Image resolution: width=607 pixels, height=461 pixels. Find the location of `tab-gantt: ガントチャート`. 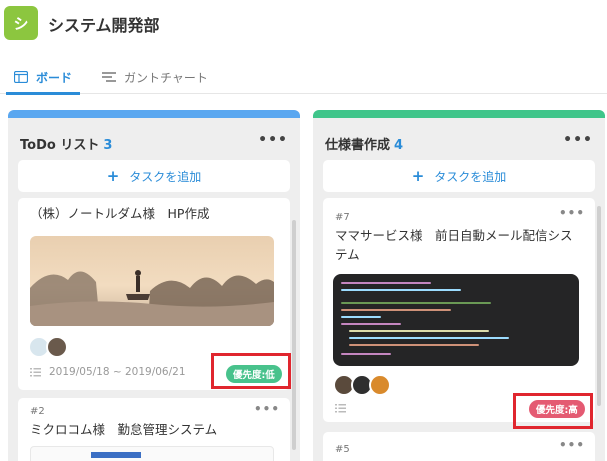

tab-gantt: ガントチャート is located at coordinates (155, 77).